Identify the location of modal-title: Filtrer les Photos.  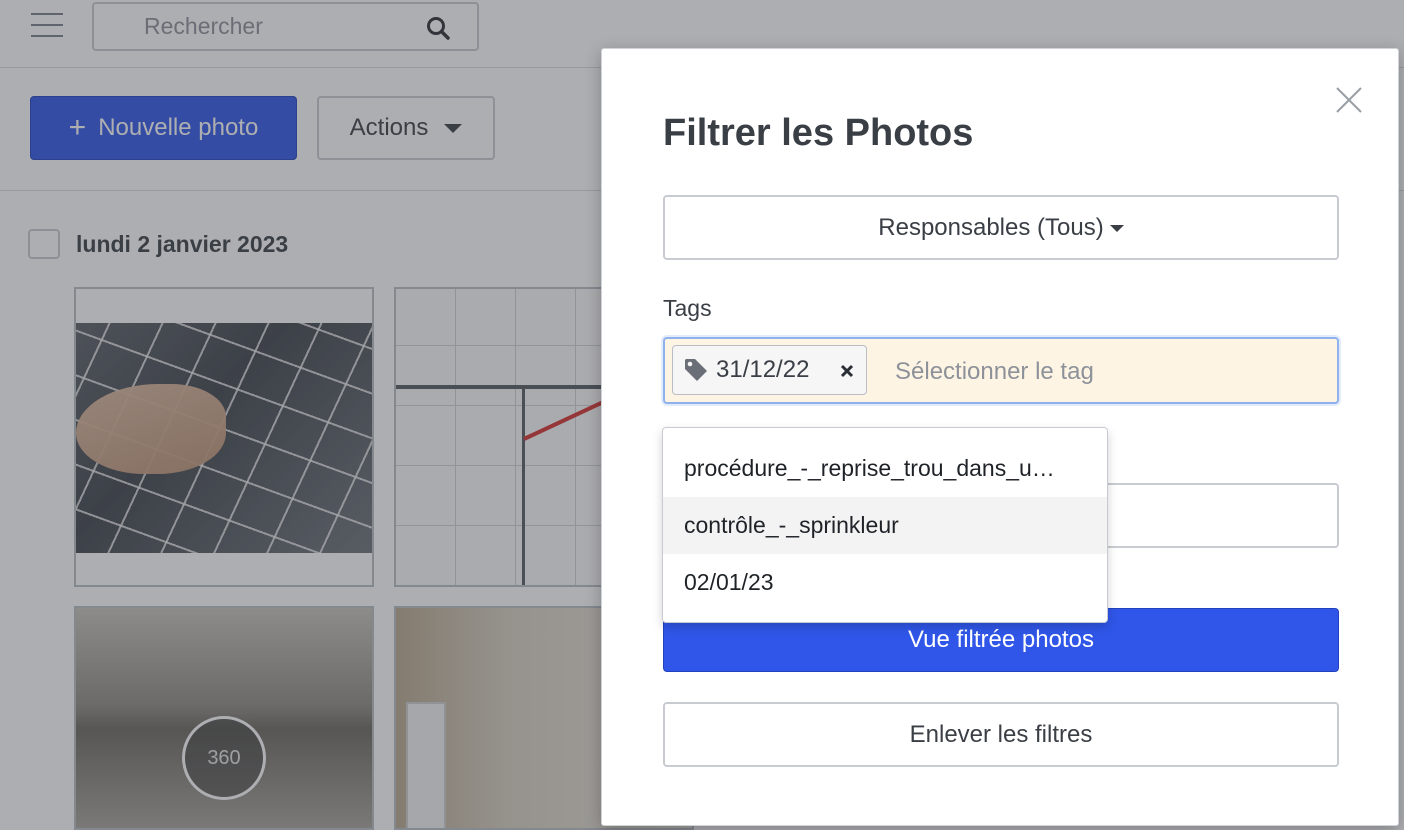
(818, 133).